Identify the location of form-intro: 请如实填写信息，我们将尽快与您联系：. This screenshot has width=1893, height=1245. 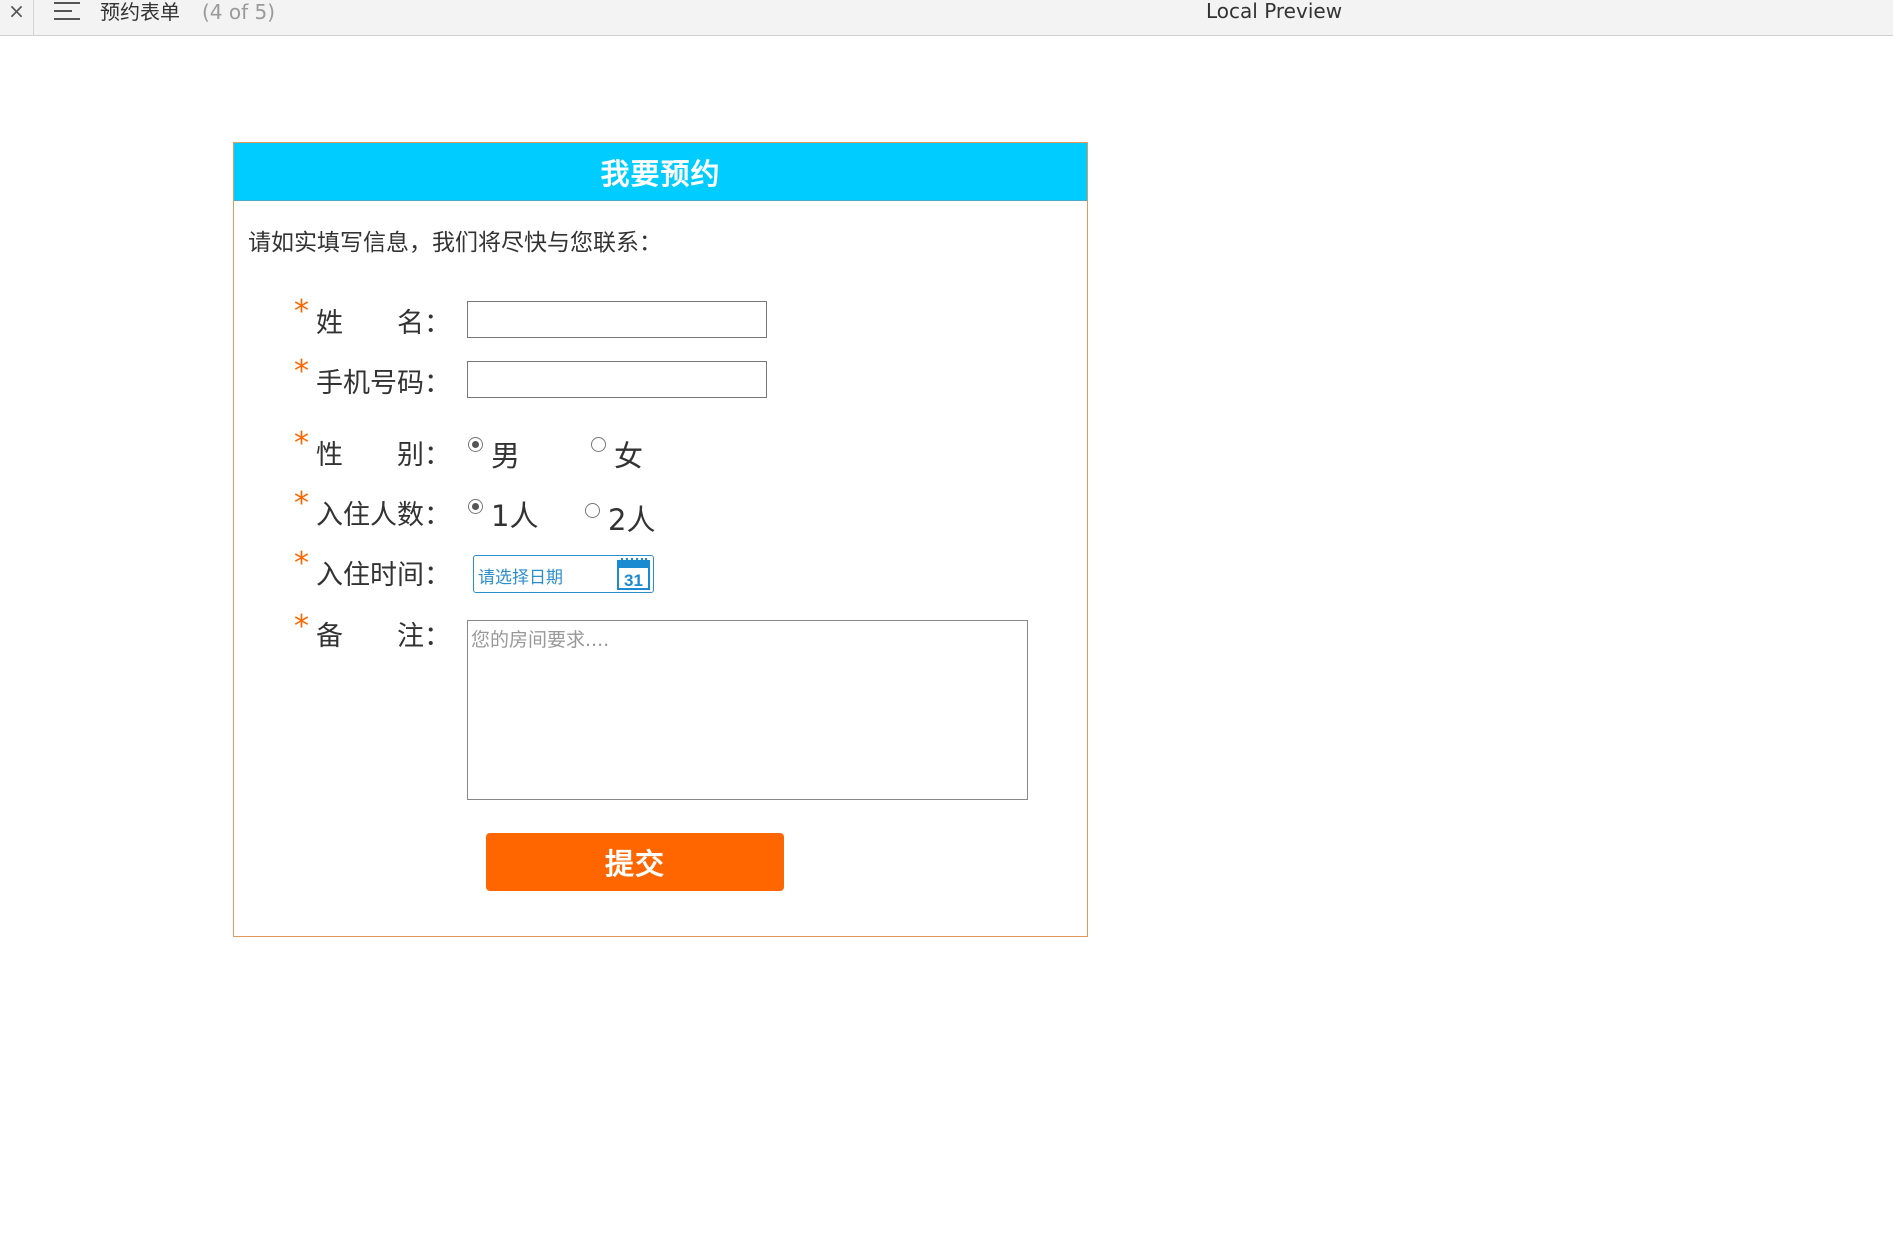
(455, 243).